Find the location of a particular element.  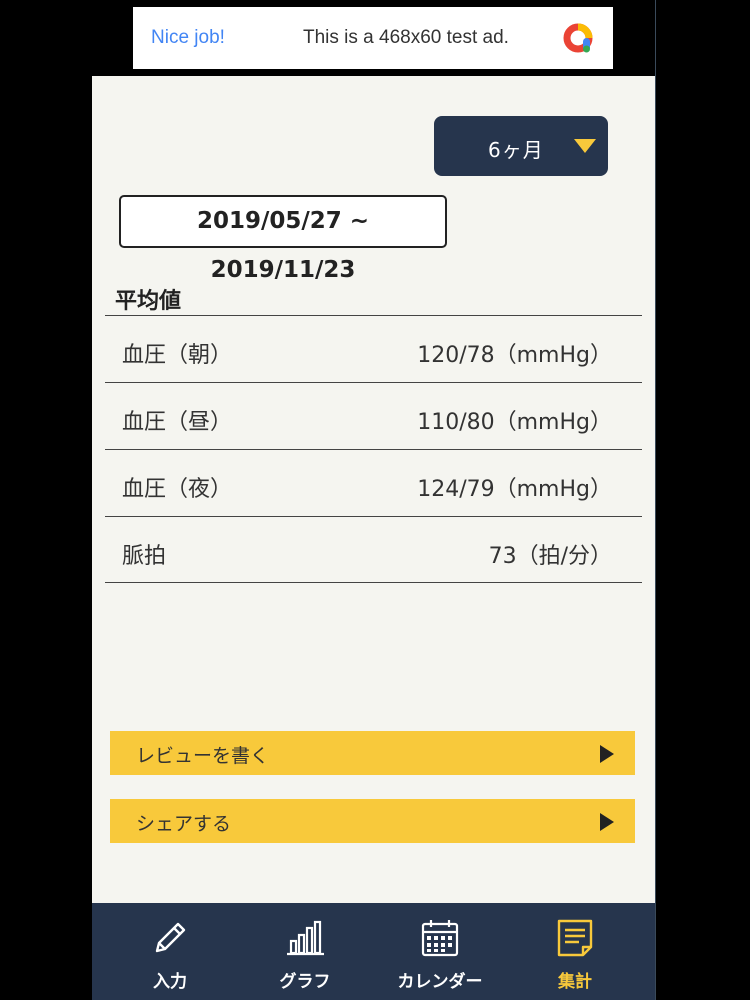

averages-title: 平均値 is located at coordinates (148, 301).